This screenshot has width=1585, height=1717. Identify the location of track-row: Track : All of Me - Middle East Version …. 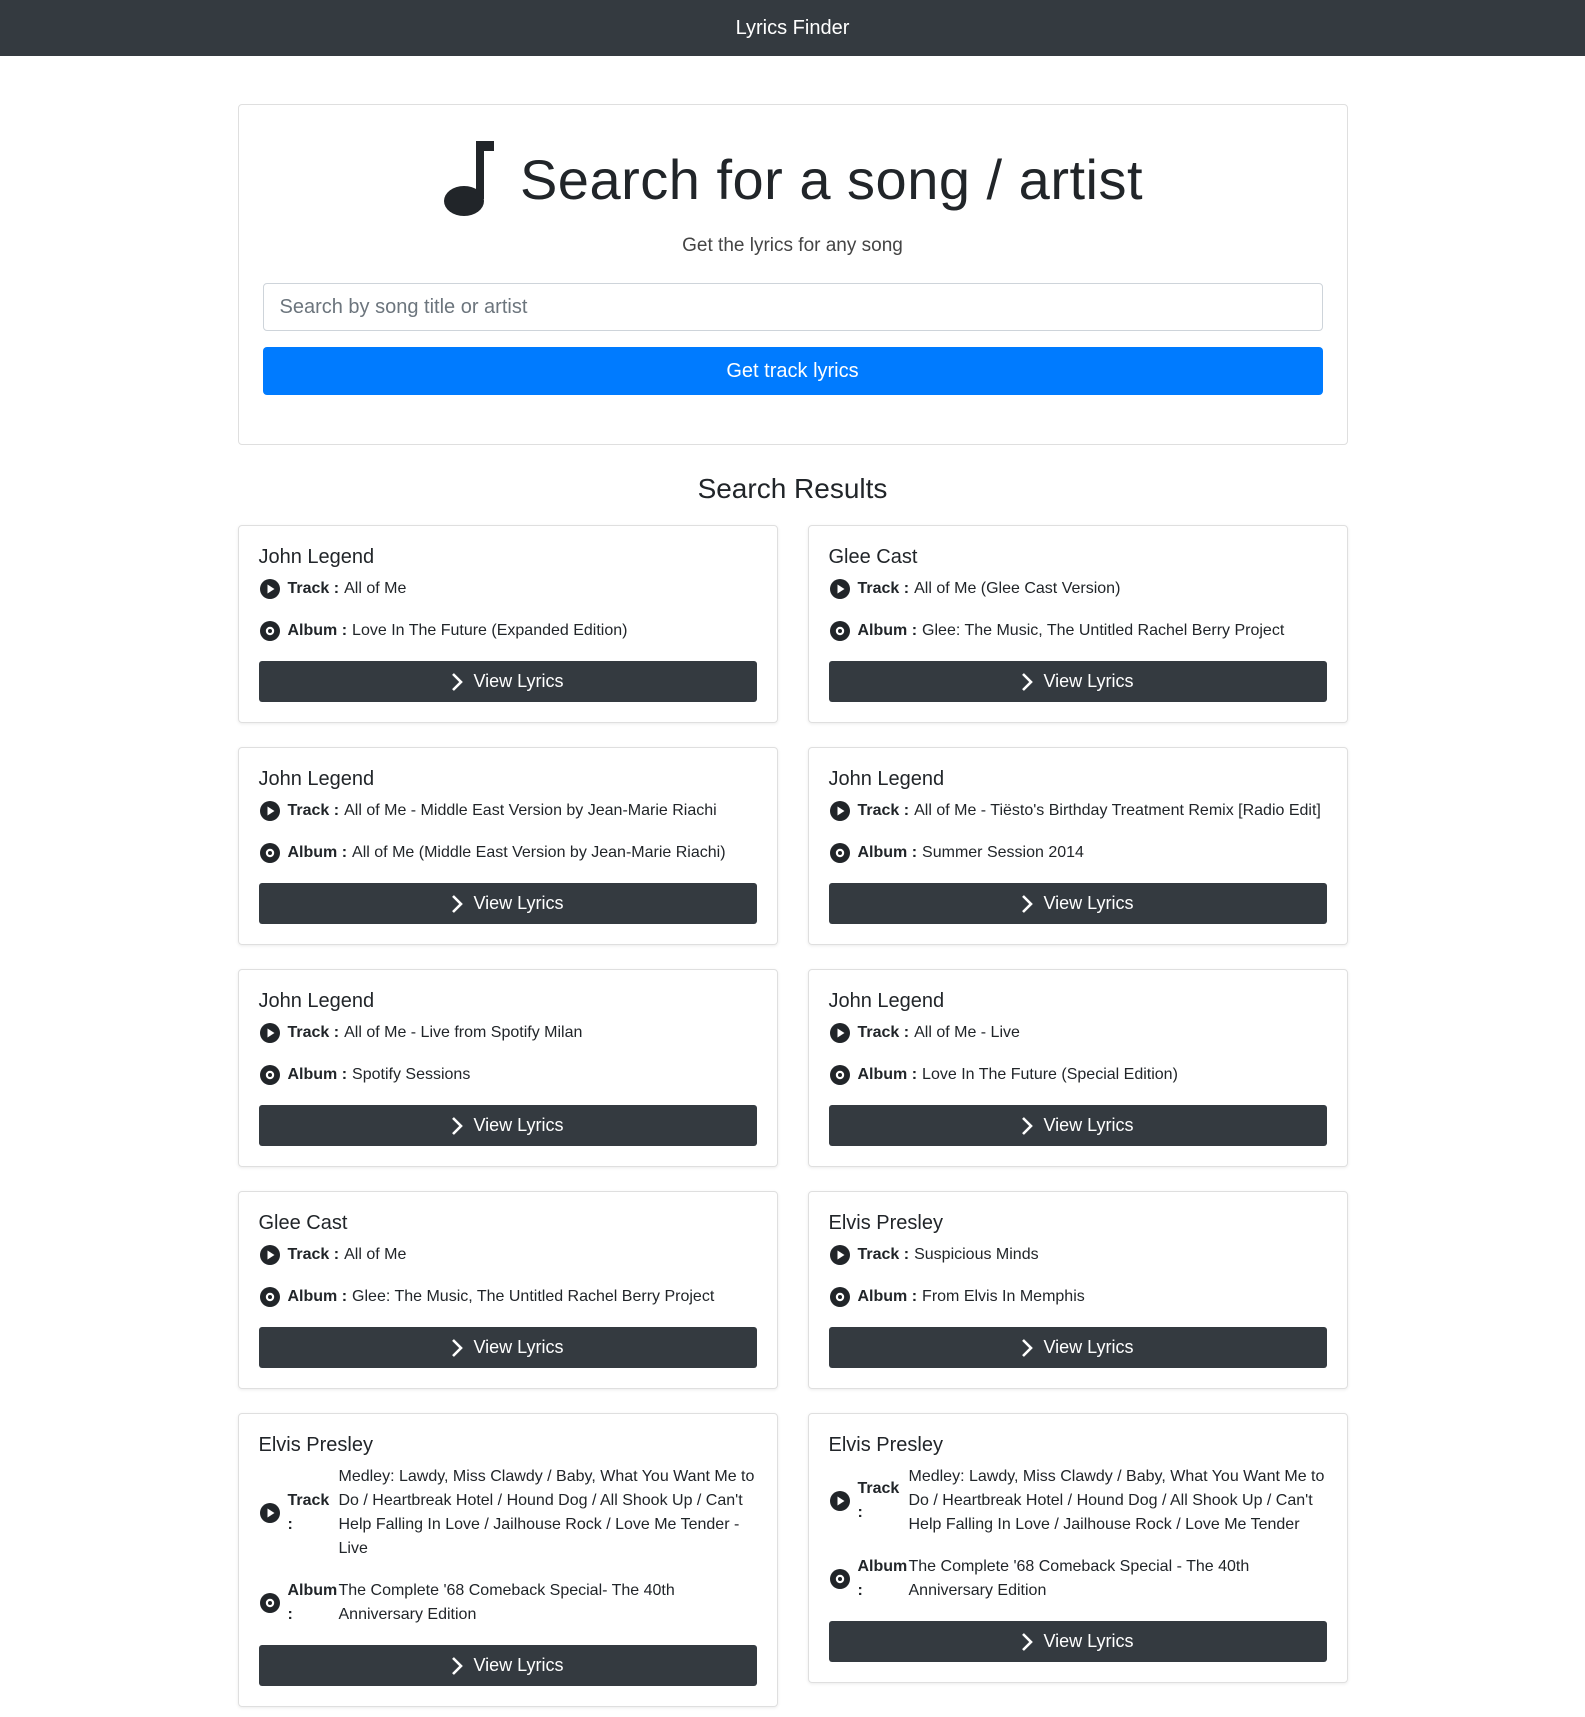
(508, 811).